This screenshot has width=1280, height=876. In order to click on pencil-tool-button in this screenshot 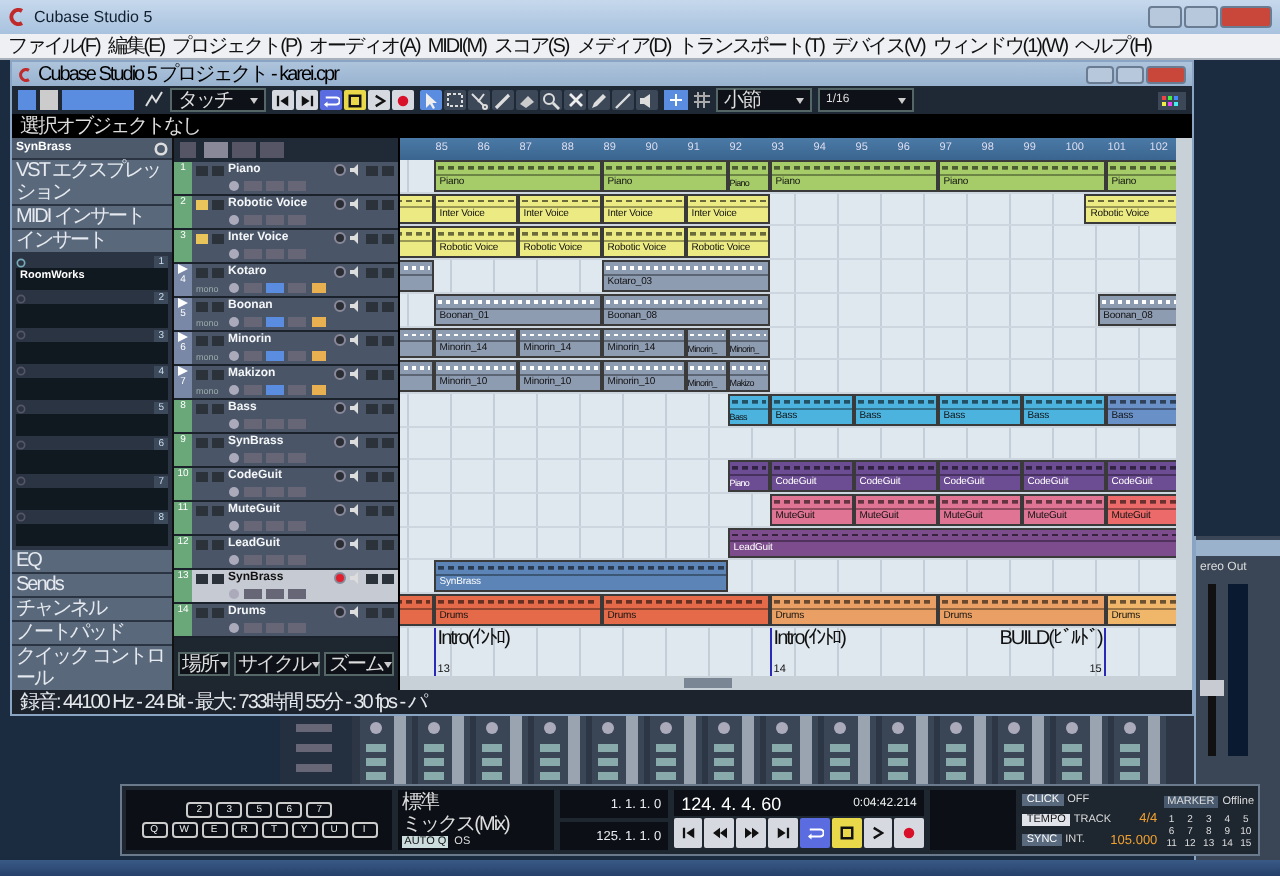, I will do `click(599, 100)`.